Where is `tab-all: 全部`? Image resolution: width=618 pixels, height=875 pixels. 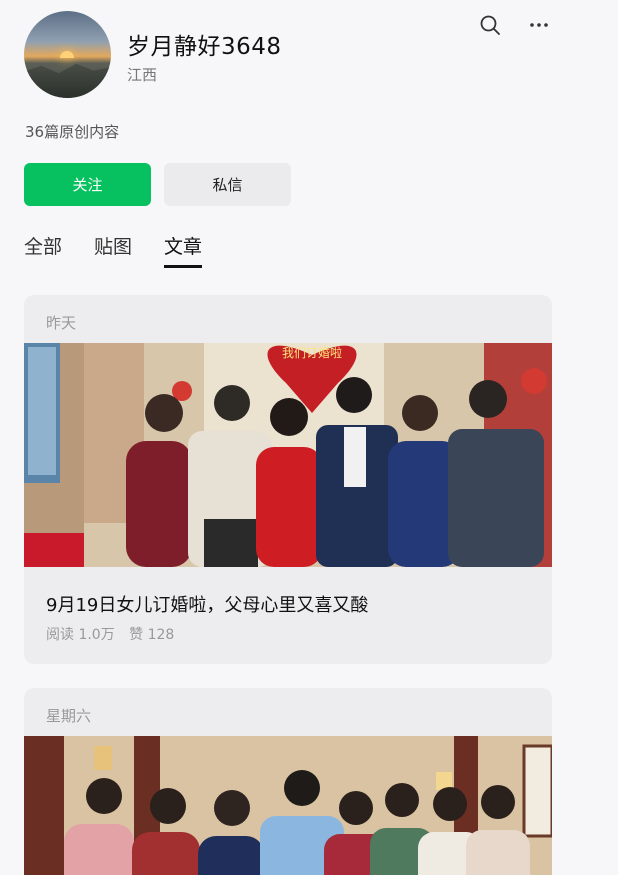
tab-all: 全部 is located at coordinates (43, 250).